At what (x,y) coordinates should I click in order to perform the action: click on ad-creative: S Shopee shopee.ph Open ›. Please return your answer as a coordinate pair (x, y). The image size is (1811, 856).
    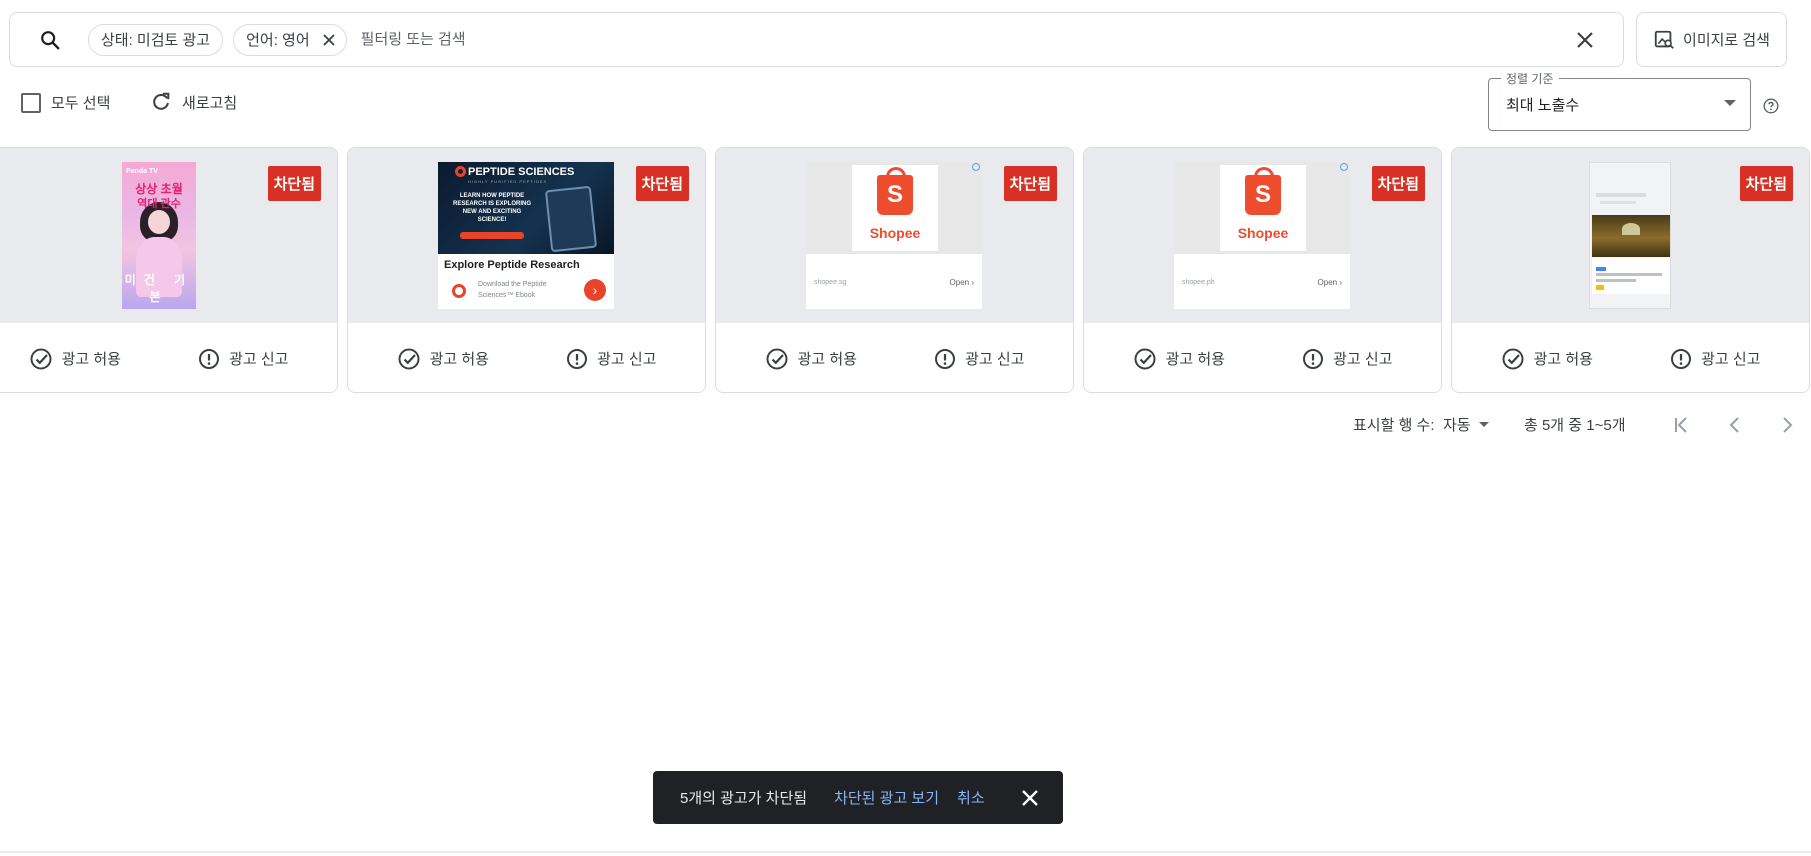
    Looking at the image, I should click on (1262, 235).